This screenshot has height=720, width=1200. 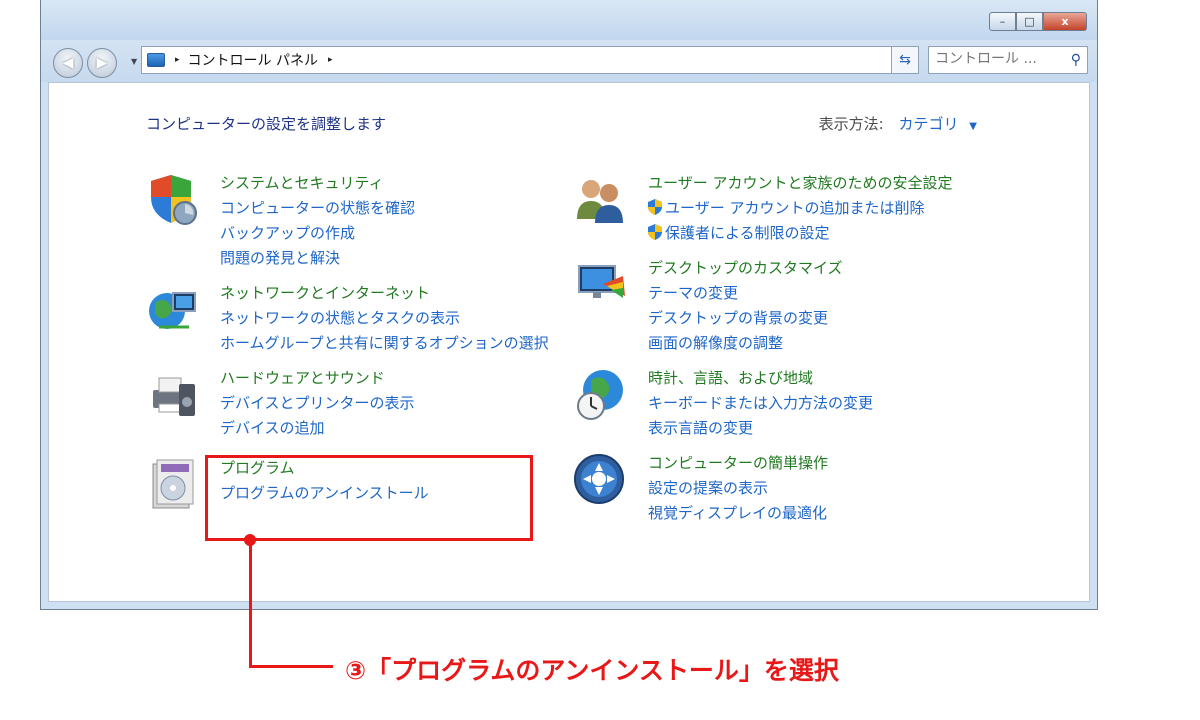 What do you see at coordinates (800, 183) in the screenshot?
I see `category-title-user-accounts: ユーザー アカウントと家族のための安全設定` at bounding box center [800, 183].